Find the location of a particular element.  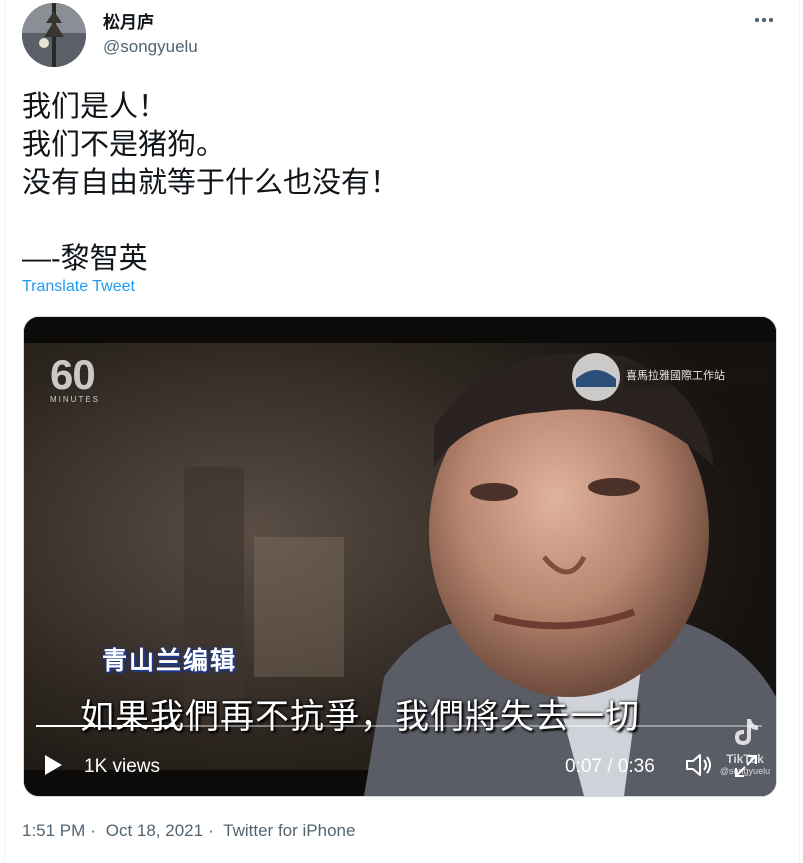

play-icon is located at coordinates (53, 765).